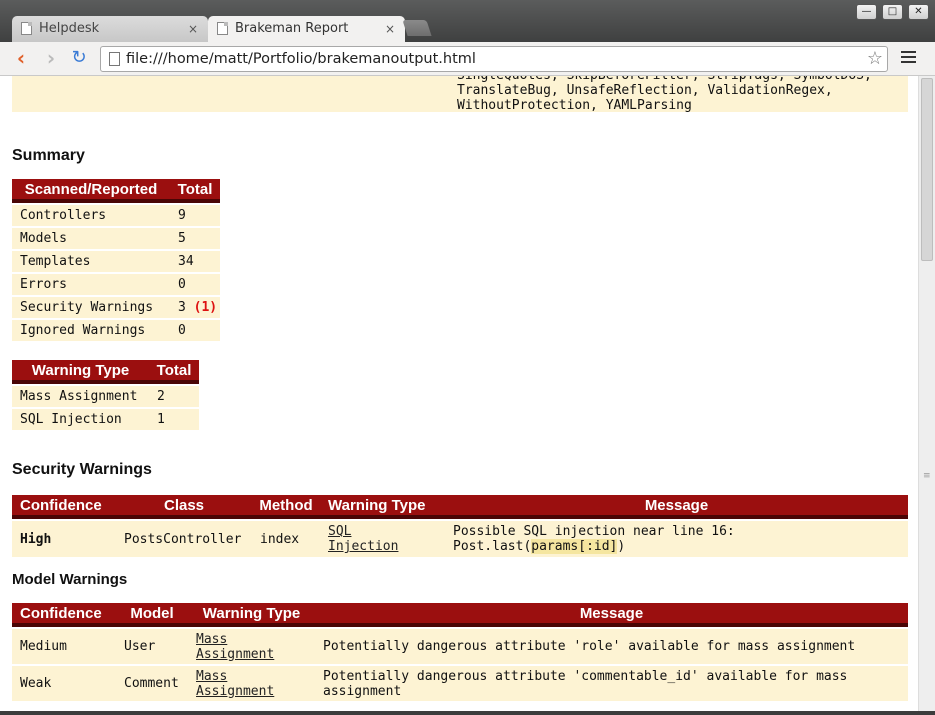 This screenshot has width=935, height=715. I want to click on table-row: Ignored Warnings 0, so click(116, 330).